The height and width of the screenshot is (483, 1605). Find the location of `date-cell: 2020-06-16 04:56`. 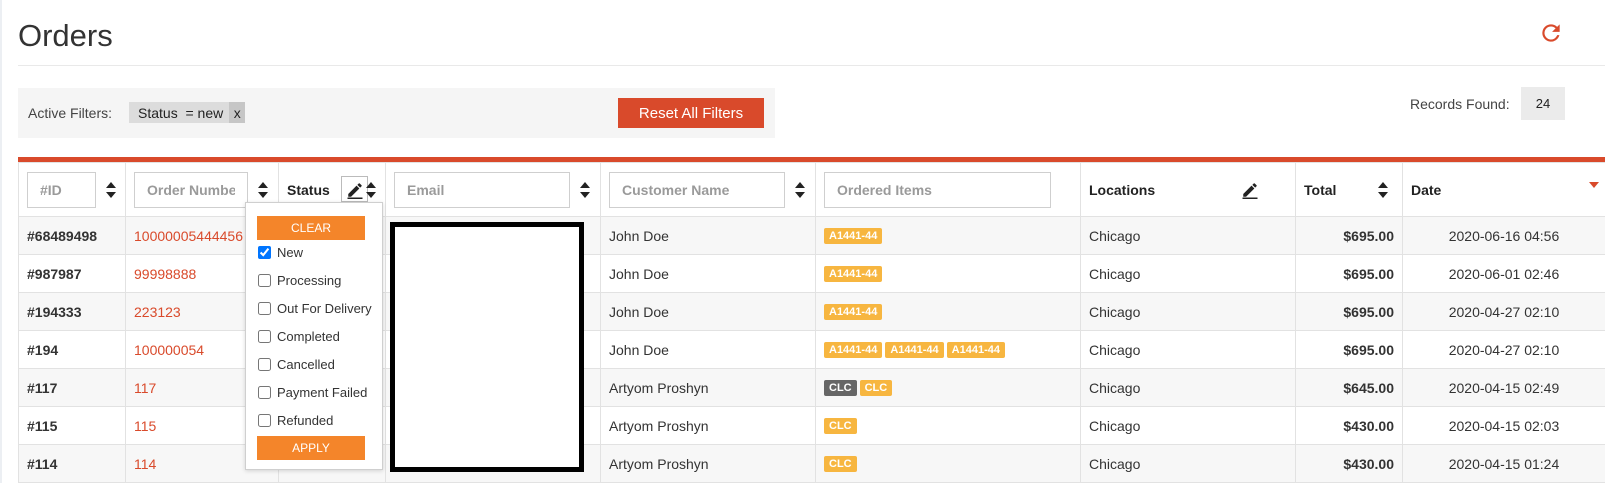

date-cell: 2020-06-16 04:56 is located at coordinates (1503, 235).